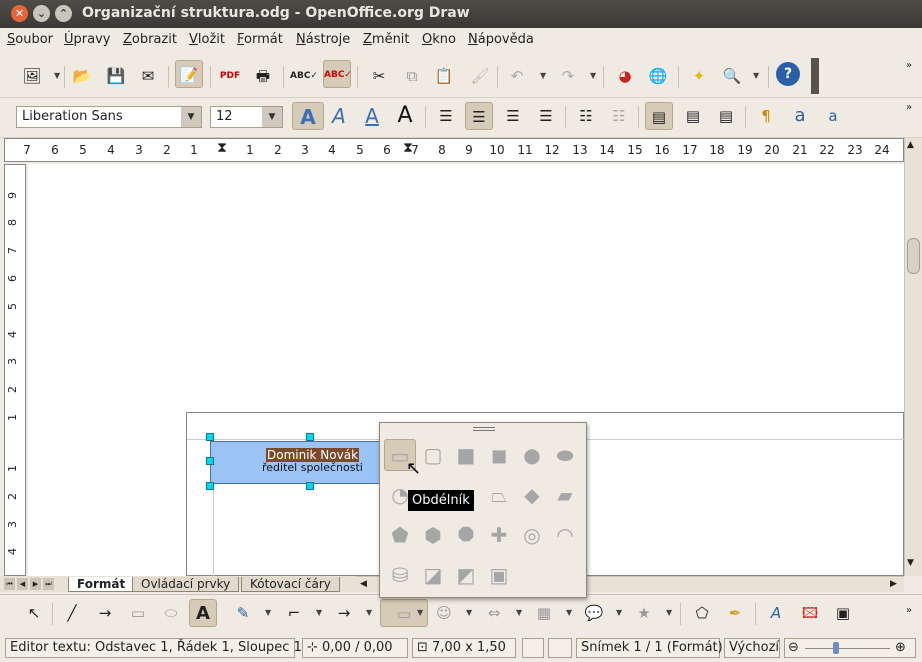  Describe the element at coordinates (386, 39) in the screenshot. I see `menu-zmenit: Změnit` at that location.